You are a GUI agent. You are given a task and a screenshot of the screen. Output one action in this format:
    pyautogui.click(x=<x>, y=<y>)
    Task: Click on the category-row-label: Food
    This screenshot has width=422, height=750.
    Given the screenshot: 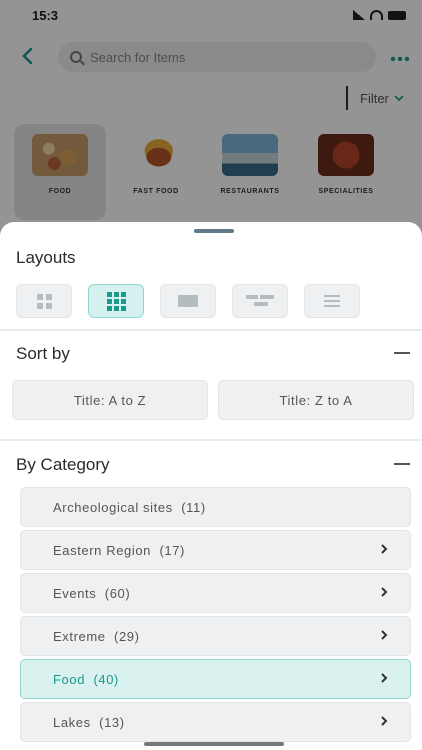 What is the action you would take?
    pyautogui.click(x=69, y=679)
    